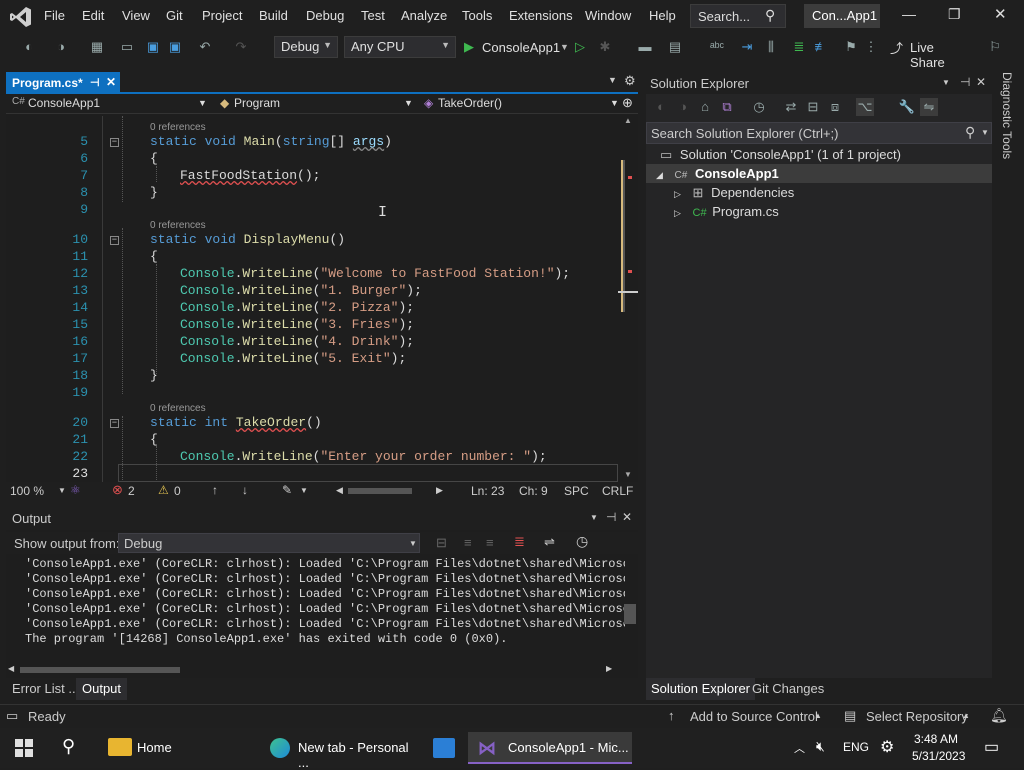 The width and height of the screenshot is (1024, 770). I want to click on find-message-icon: ⊟, so click(441, 543).